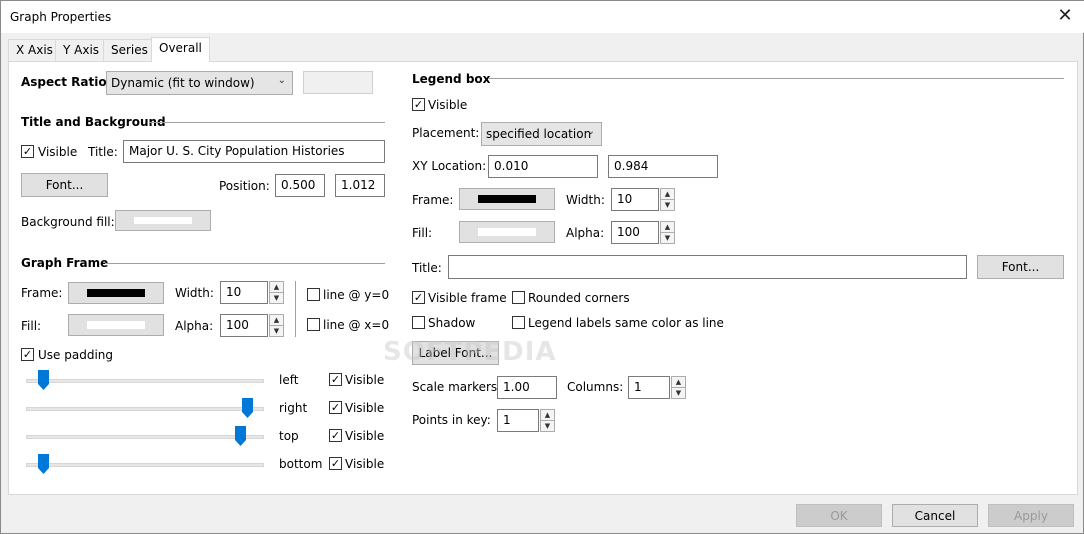 The width and height of the screenshot is (1084, 534). Describe the element at coordinates (42, 293) in the screenshot. I see `frame-label: Frame:` at that location.